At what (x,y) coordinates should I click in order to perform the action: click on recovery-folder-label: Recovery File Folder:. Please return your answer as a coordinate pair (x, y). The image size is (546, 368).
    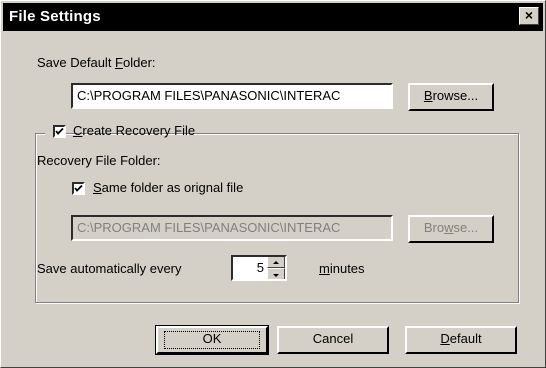
    Looking at the image, I should click on (99, 160).